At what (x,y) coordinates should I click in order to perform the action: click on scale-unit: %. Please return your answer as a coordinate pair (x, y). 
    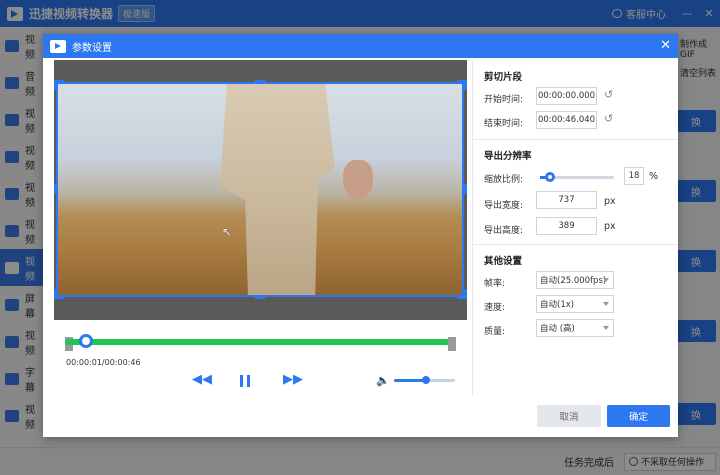
    Looking at the image, I should click on (654, 176).